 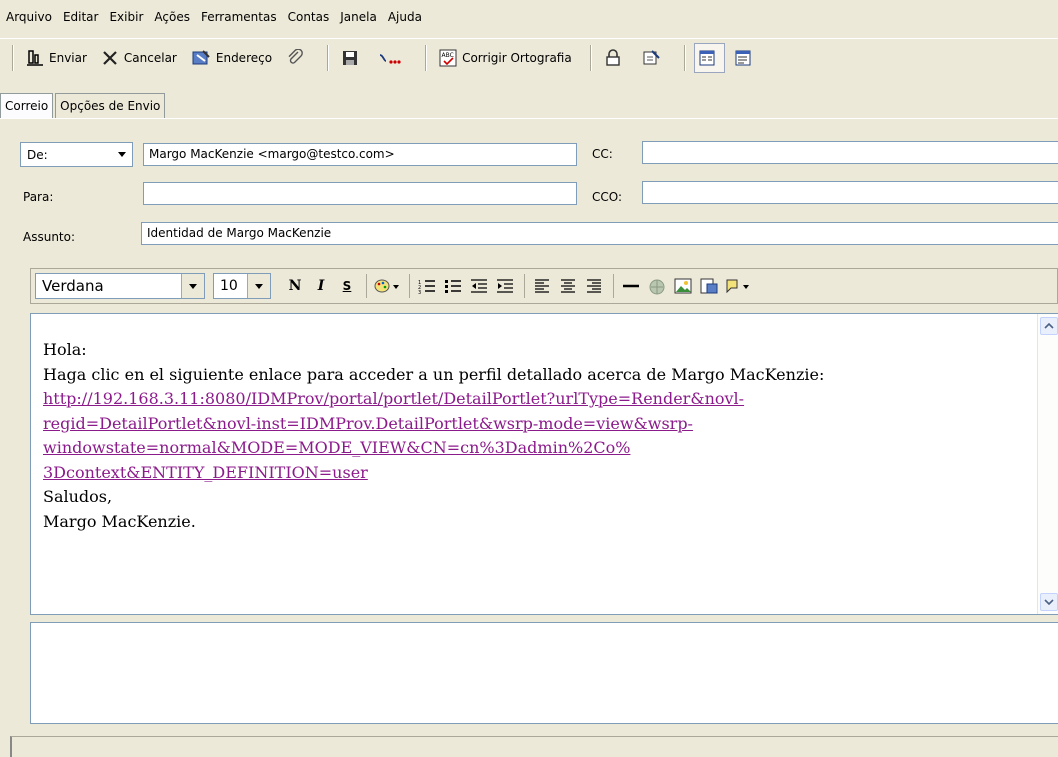 I want to click on menu-arquivo: Arquivo, so click(x=29, y=17).